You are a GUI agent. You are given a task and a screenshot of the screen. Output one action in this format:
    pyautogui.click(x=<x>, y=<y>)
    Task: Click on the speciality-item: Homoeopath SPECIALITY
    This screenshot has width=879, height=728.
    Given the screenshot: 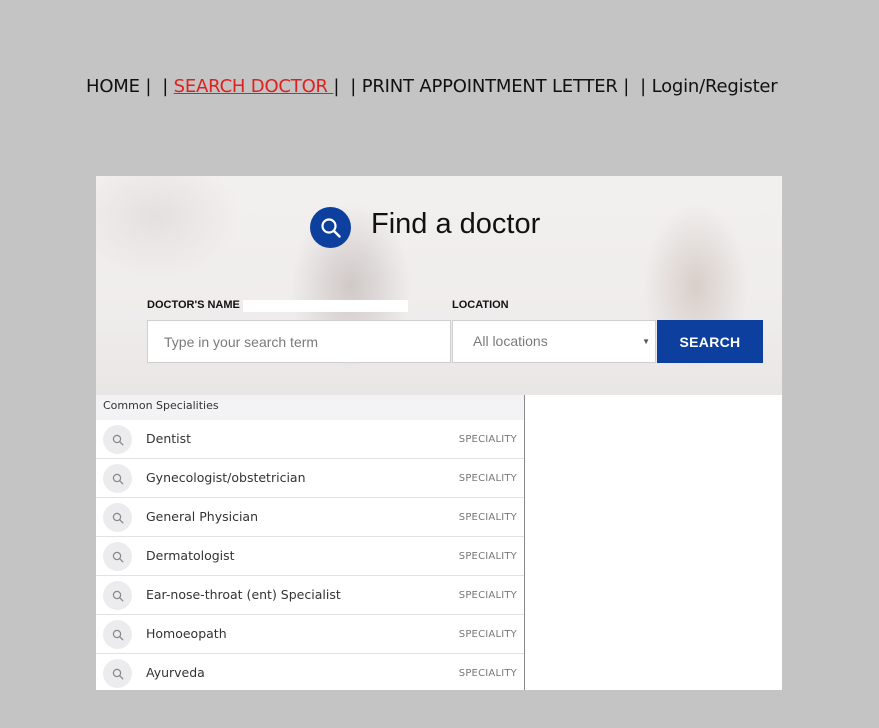 What is the action you would take?
    pyautogui.click(x=310, y=634)
    